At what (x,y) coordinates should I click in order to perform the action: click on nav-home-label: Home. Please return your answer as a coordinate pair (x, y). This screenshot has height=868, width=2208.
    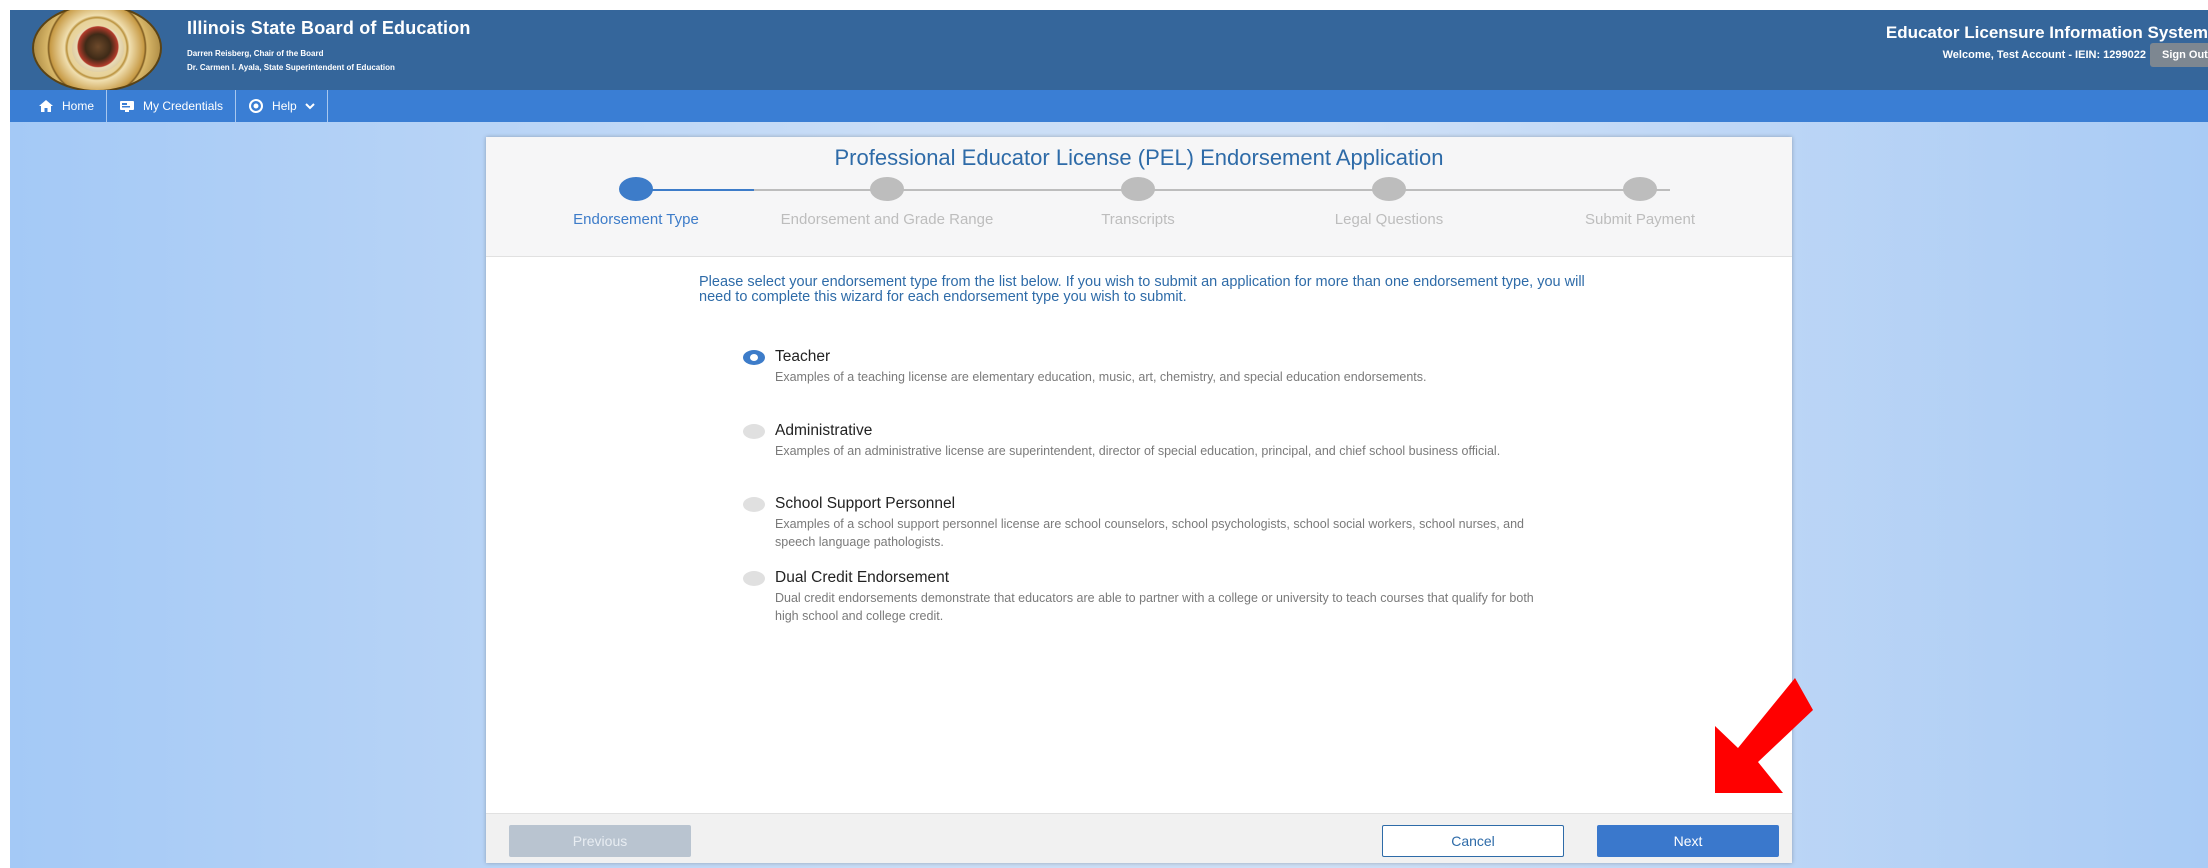
    Looking at the image, I should click on (78, 106).